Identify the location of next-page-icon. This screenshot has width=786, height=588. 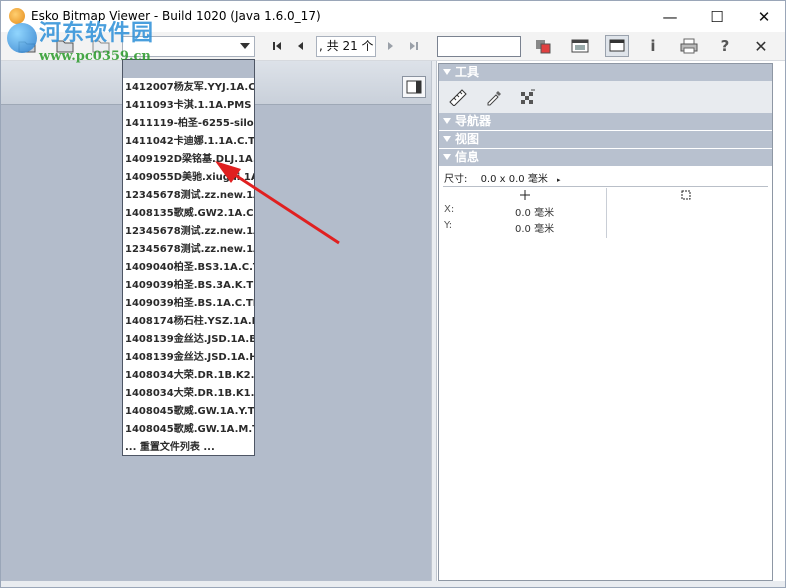
(390, 46).